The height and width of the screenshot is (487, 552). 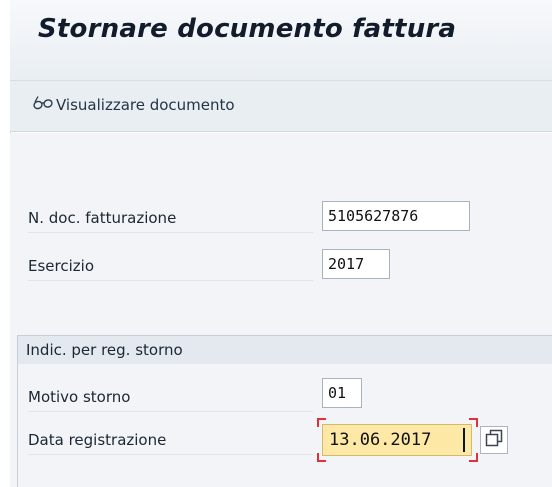 What do you see at coordinates (44, 105) in the screenshot?
I see `glasses-icon` at bounding box center [44, 105].